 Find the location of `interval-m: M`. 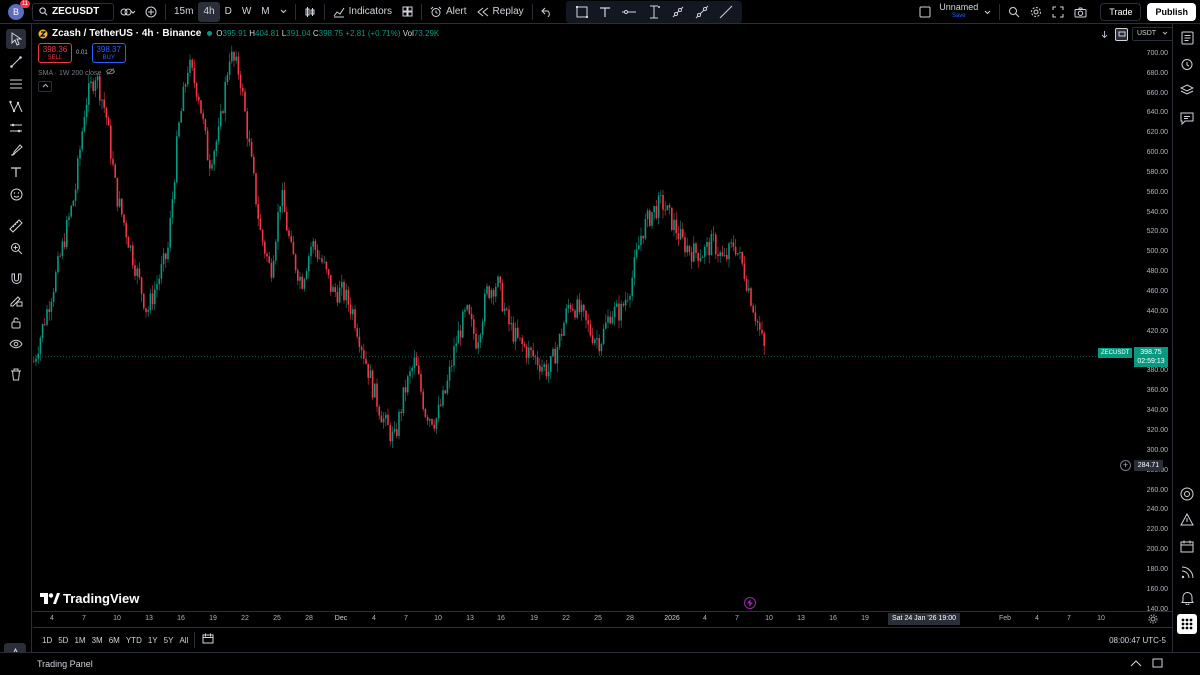

interval-m: M is located at coordinates (265, 12).